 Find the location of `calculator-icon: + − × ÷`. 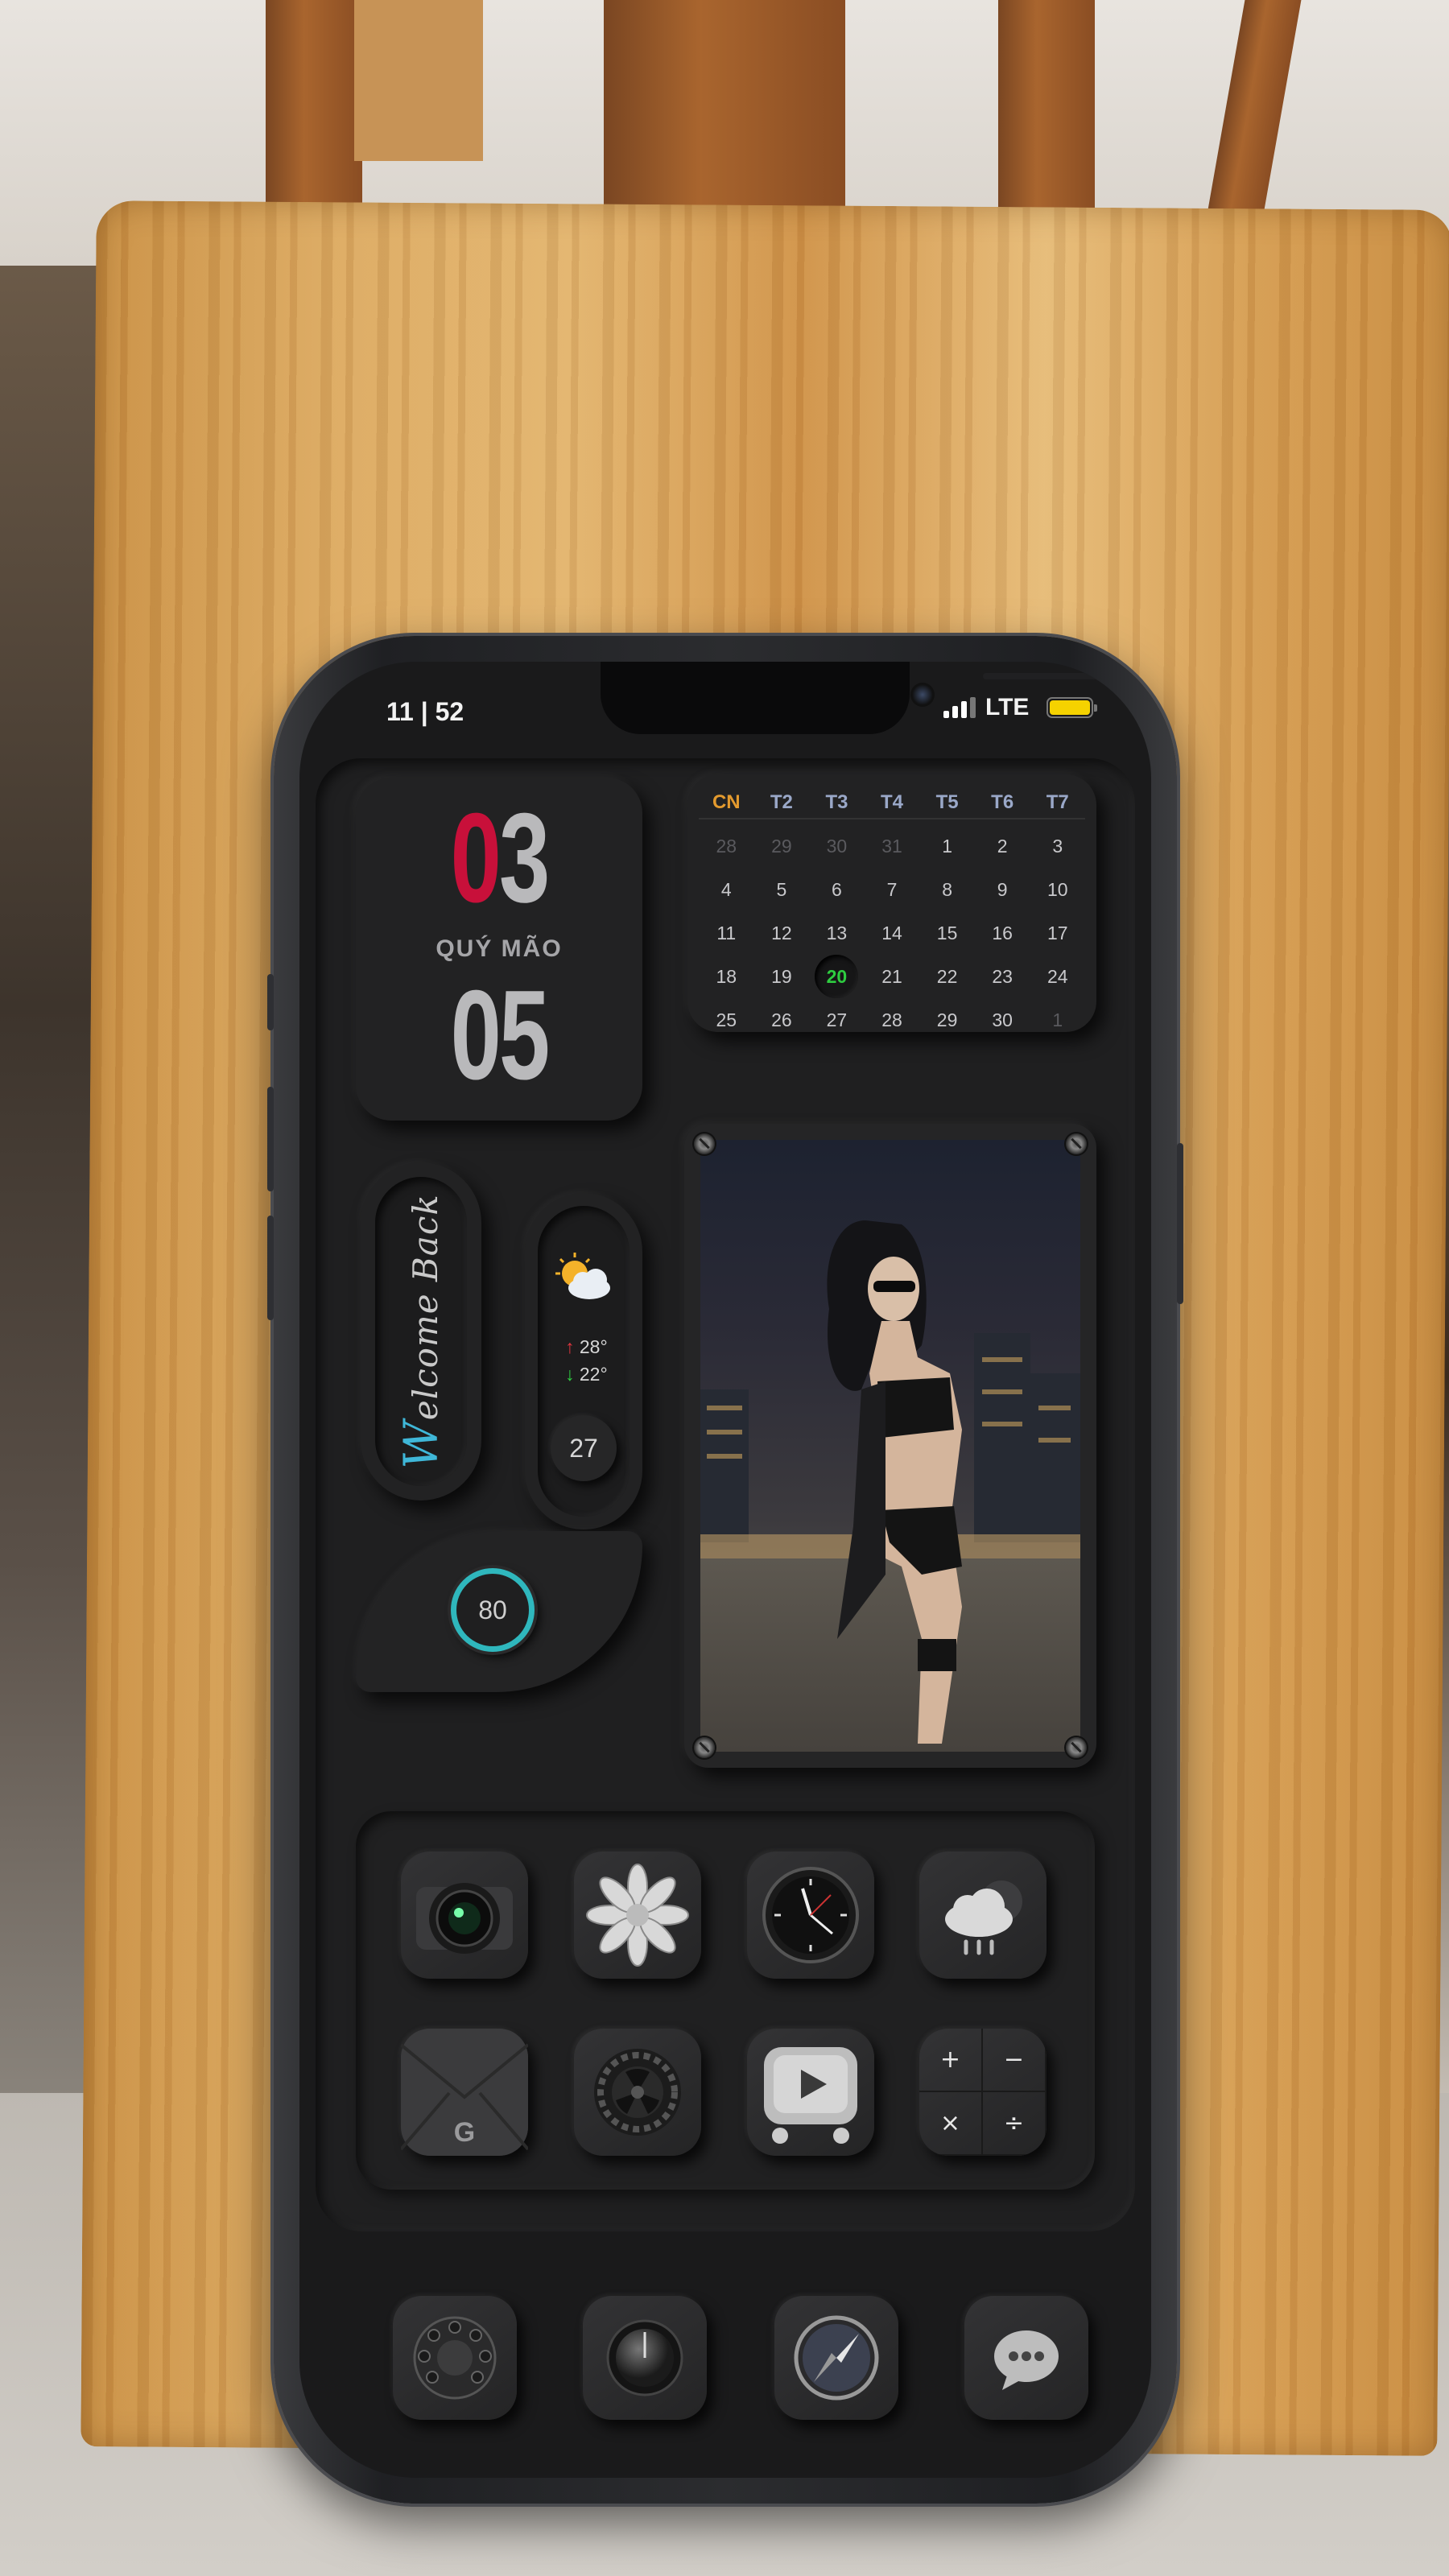

calculator-icon: + − × ÷ is located at coordinates (982, 2092).